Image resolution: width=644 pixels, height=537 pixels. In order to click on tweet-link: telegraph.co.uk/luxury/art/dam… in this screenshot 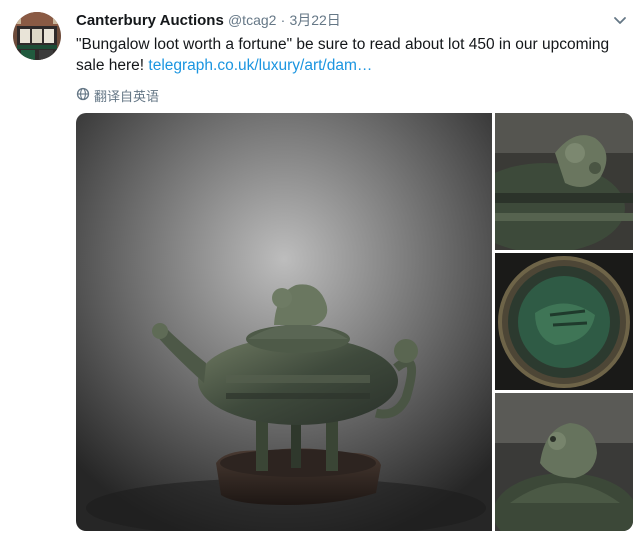, I will do `click(260, 65)`.